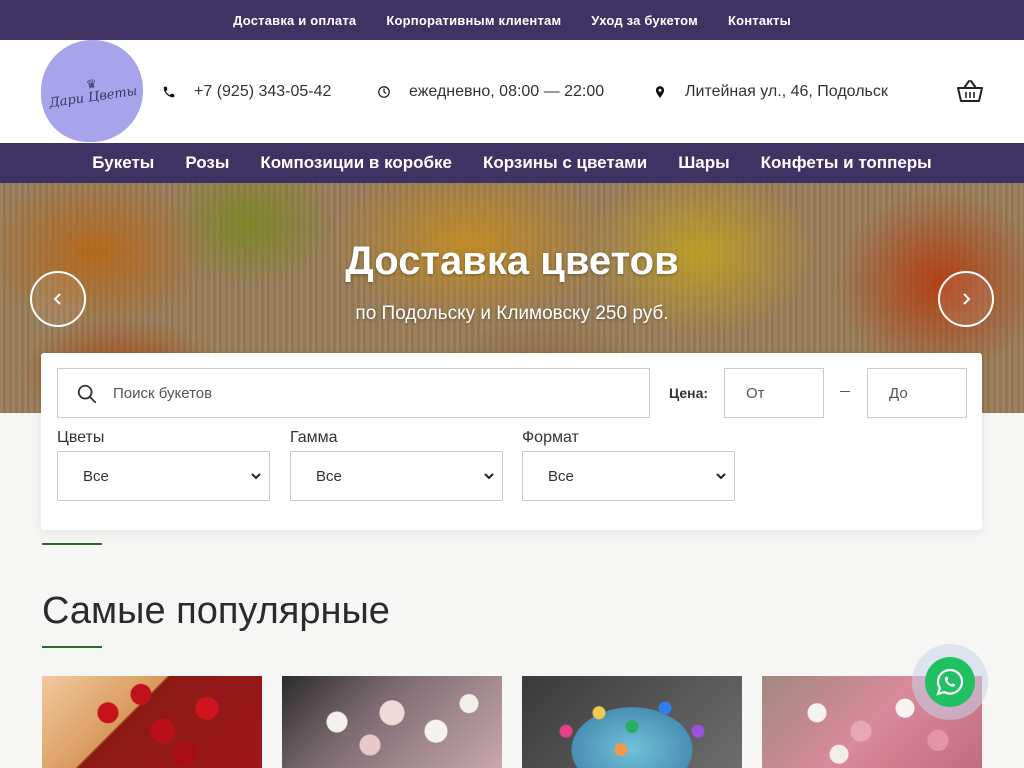 The height and width of the screenshot is (768, 1024). What do you see at coordinates (786, 91) in the screenshot?
I see `address-text: Литейная ул., 46, Подольск` at bounding box center [786, 91].